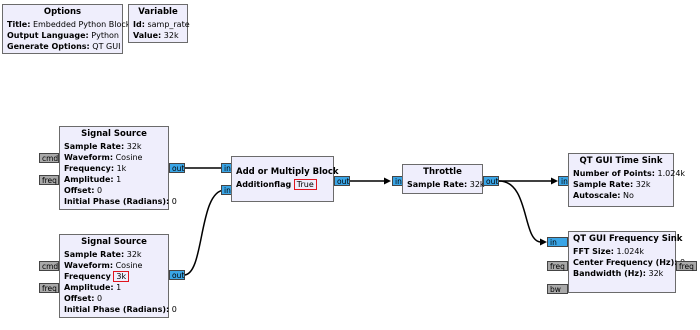 The height and width of the screenshot is (330, 700). I want to click on param-row: Frequency: 1k, so click(95, 168).